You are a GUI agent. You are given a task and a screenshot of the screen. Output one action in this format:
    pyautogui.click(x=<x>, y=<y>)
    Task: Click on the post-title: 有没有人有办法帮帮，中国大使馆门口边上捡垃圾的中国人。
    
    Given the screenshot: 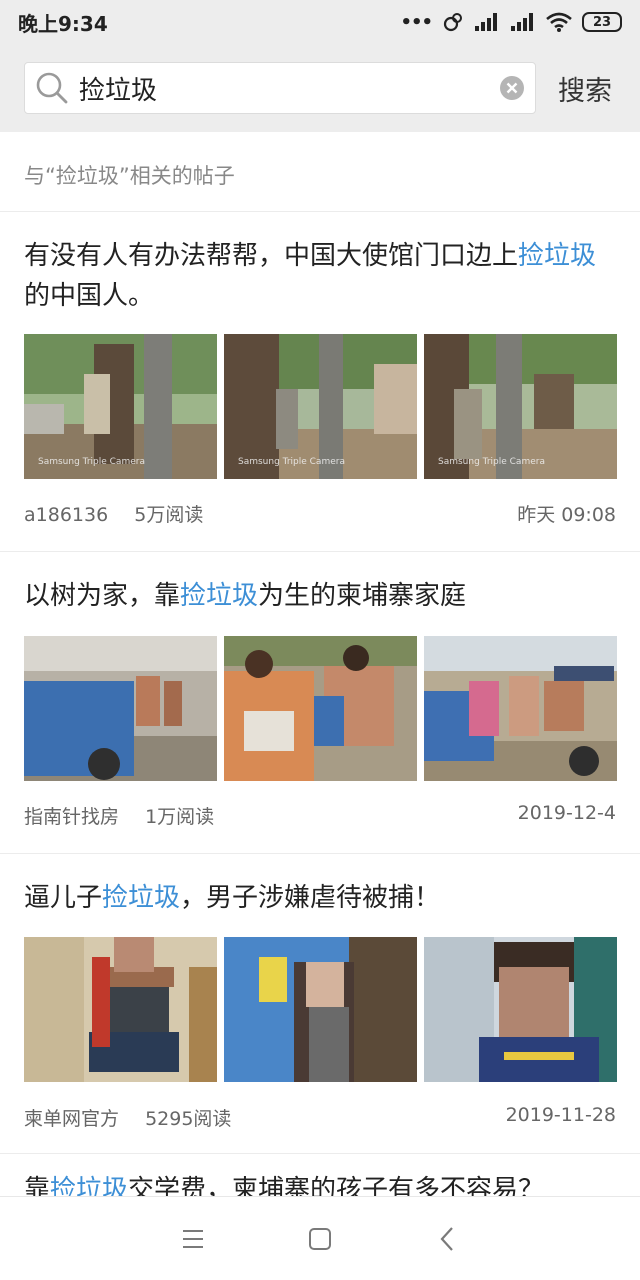 What is the action you would take?
    pyautogui.click(x=320, y=276)
    